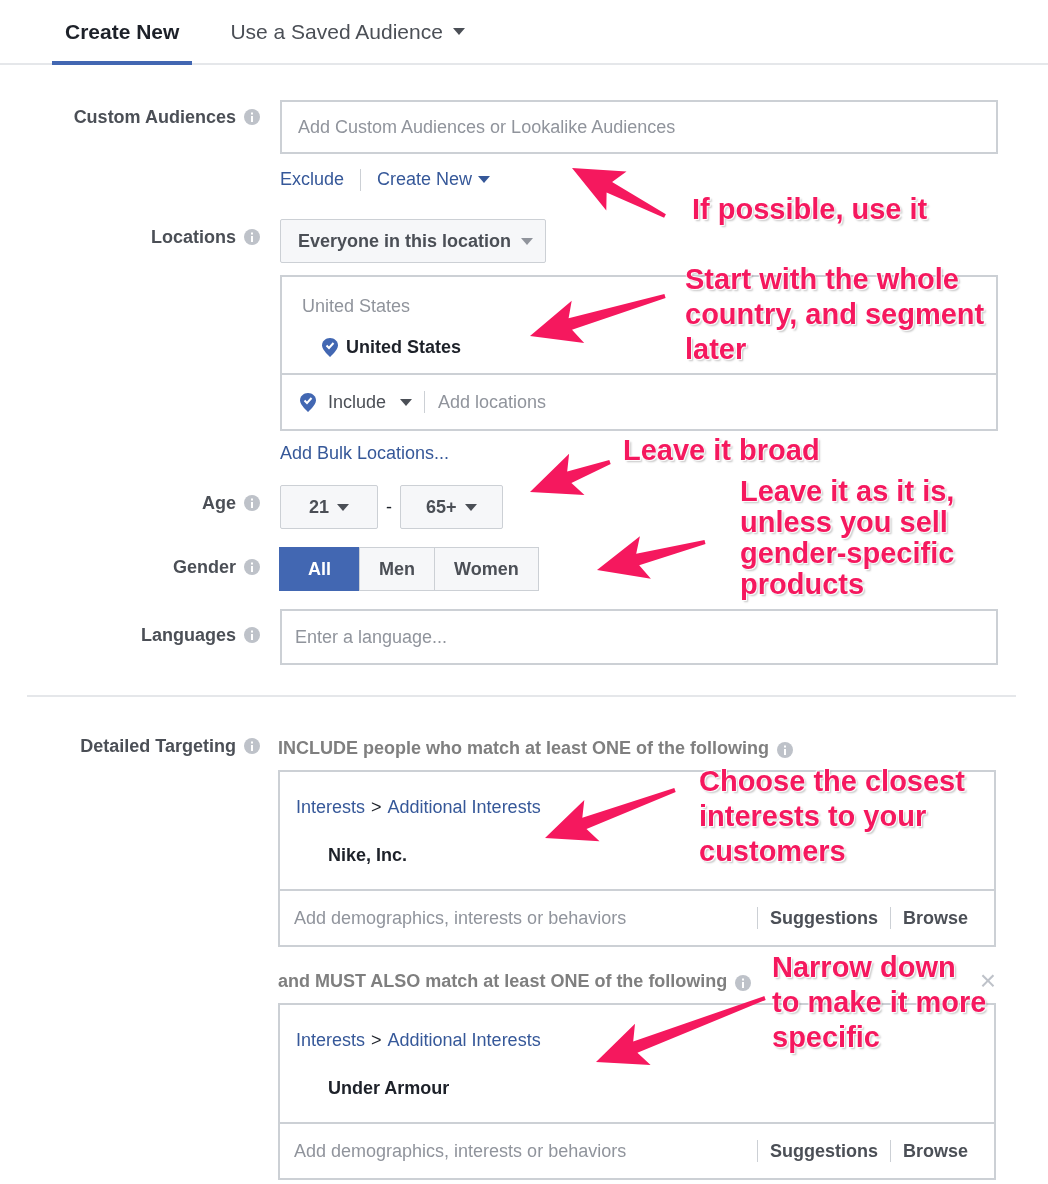 The height and width of the screenshot is (1184, 1048). I want to click on field-label: Locations, so click(193, 237).